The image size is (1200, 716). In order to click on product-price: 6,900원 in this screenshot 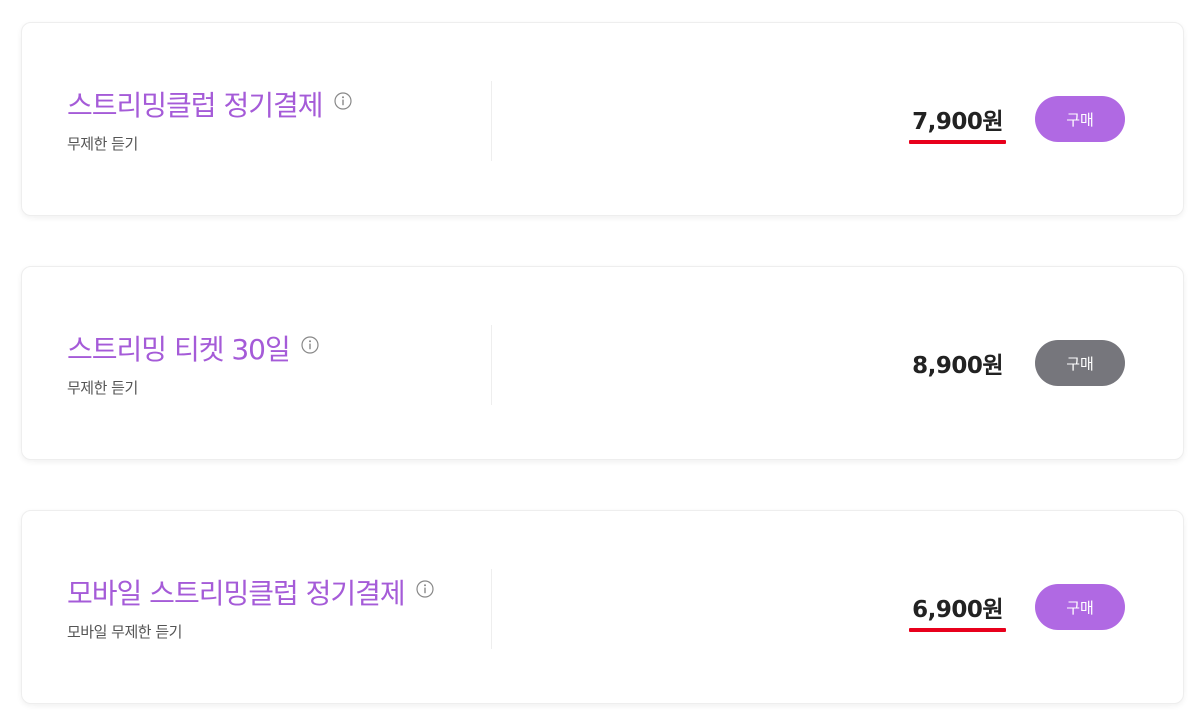, I will do `click(957, 611)`.